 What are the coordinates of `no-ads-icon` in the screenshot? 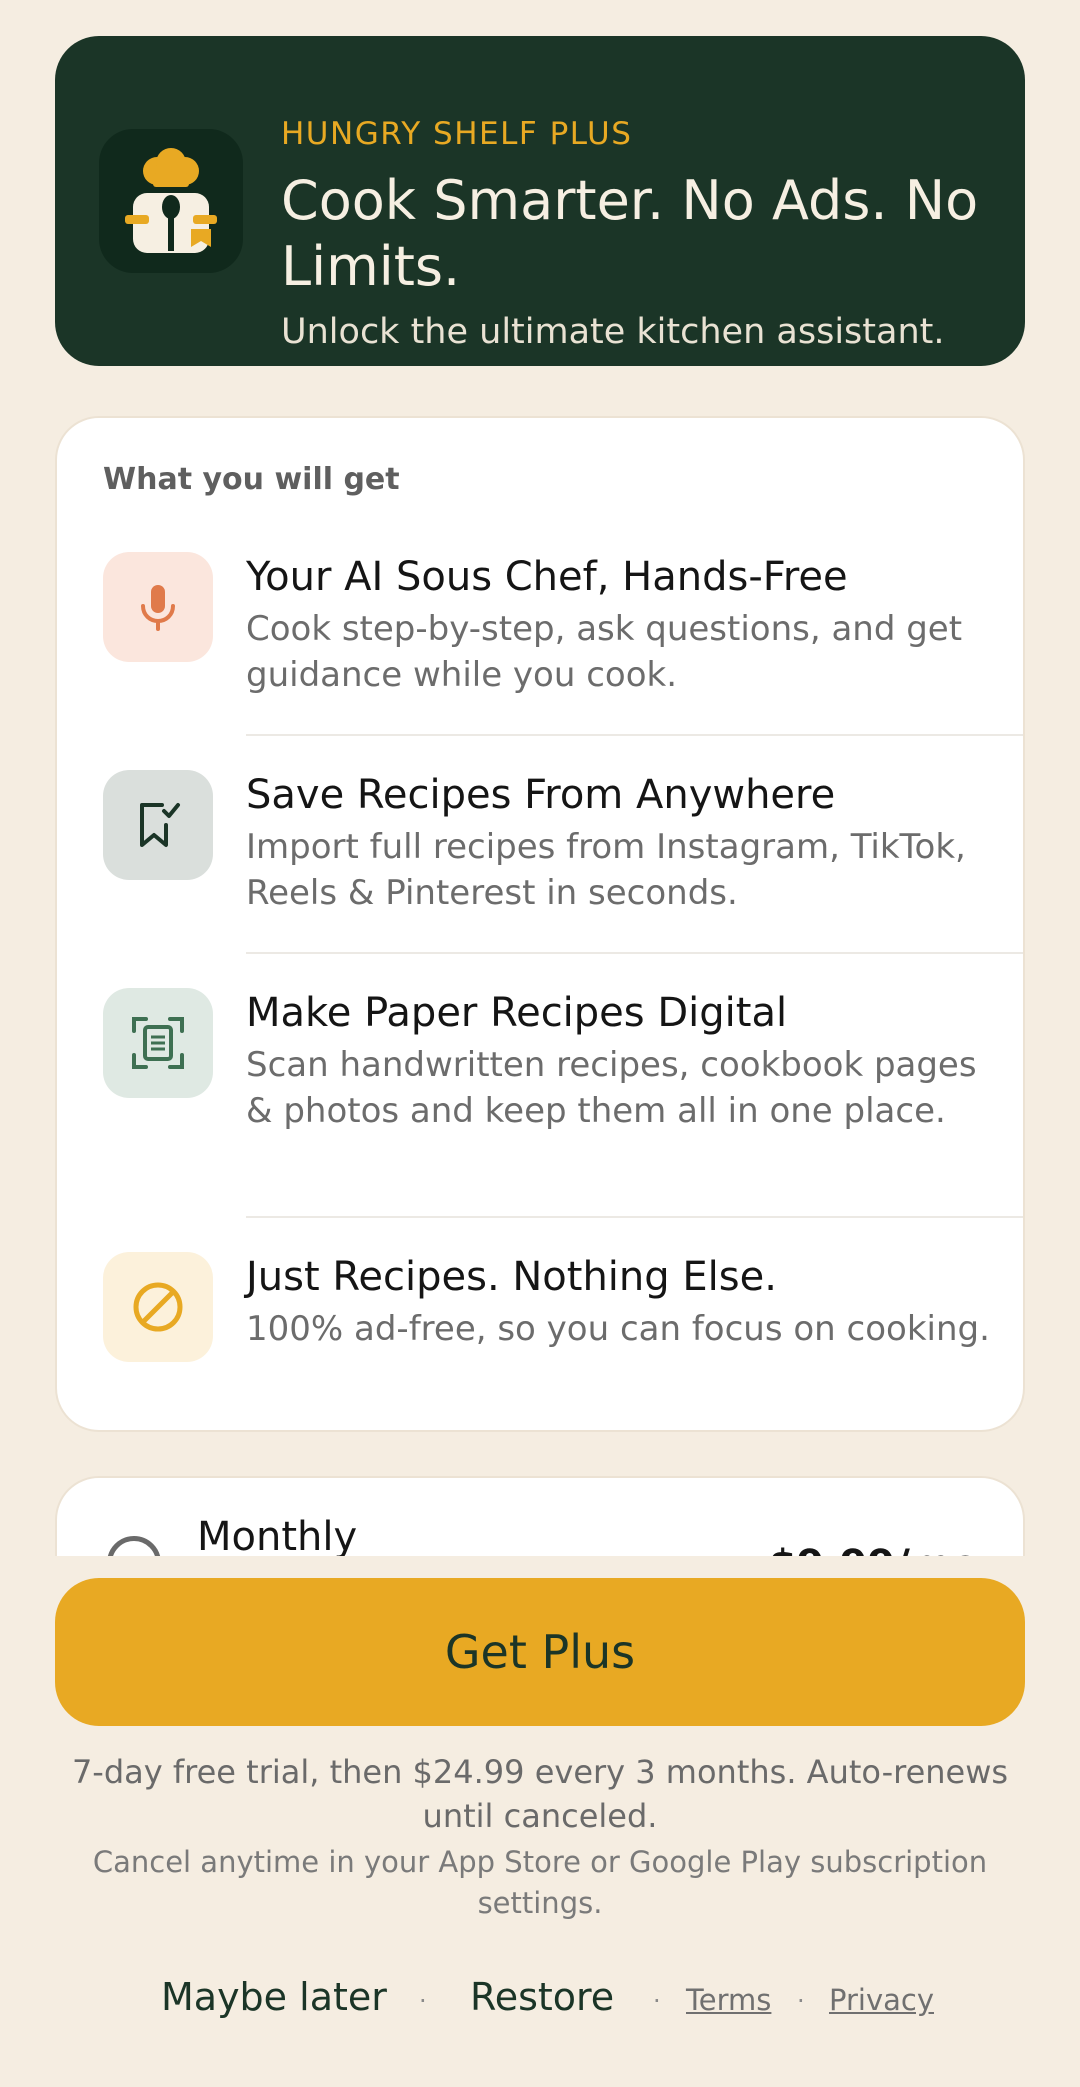 It's located at (158, 1307).